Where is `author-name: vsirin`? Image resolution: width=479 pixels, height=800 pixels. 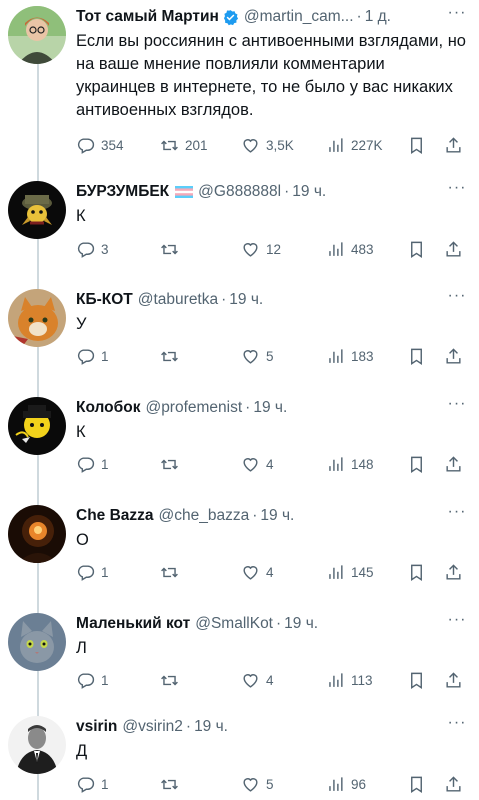
author-name: vsirin is located at coordinates (96, 727).